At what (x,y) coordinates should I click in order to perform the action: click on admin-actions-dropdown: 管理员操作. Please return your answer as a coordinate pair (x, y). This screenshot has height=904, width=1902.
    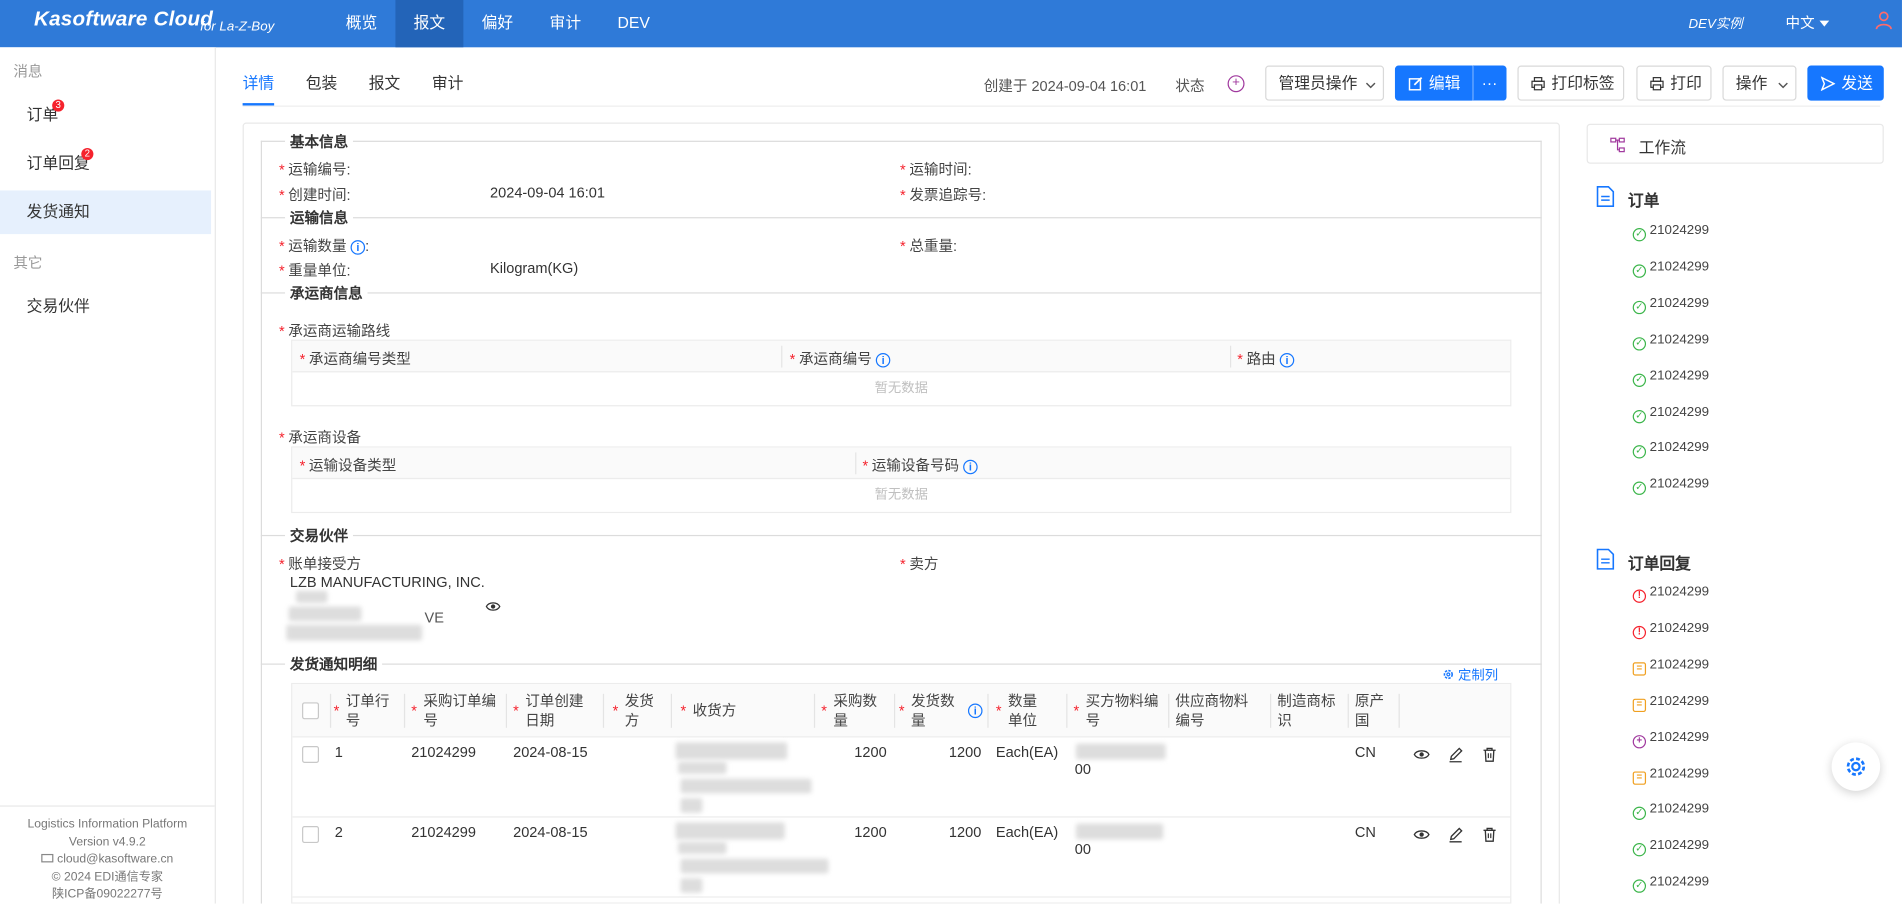
    Looking at the image, I should click on (1325, 83).